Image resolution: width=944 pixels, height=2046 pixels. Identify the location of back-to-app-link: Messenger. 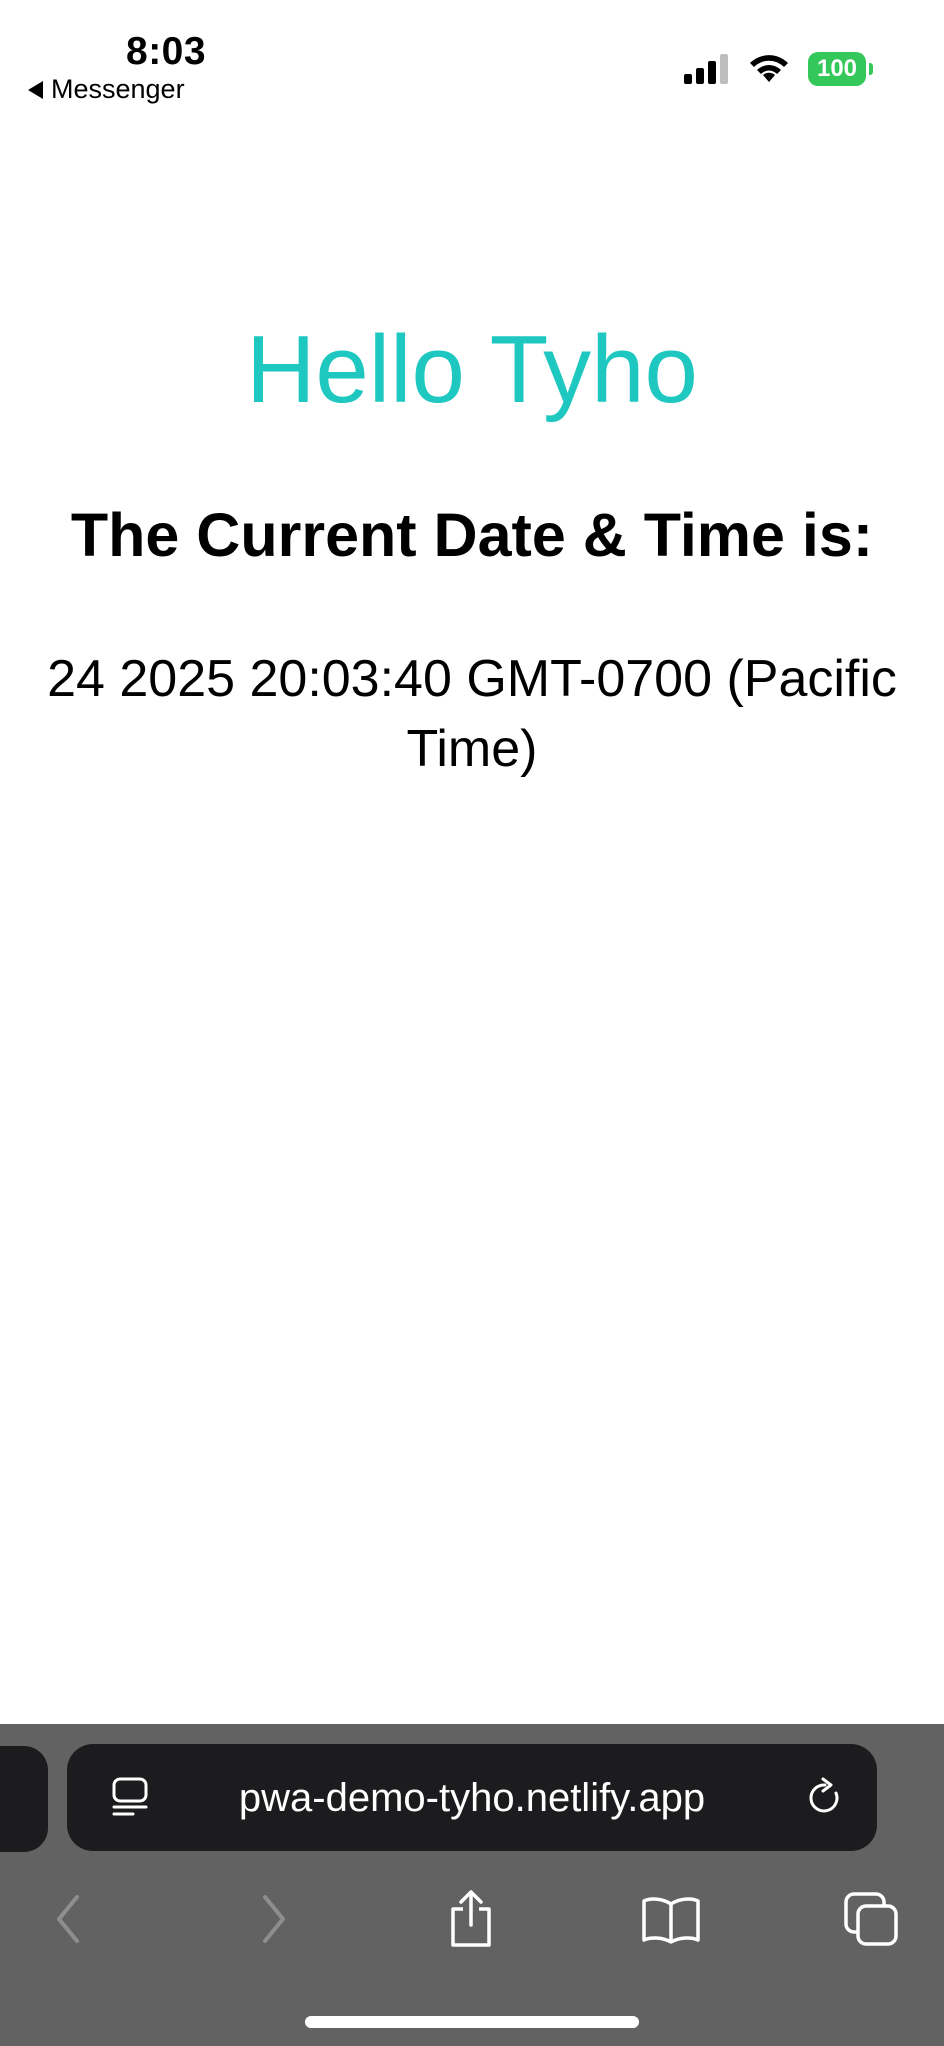
(106, 89).